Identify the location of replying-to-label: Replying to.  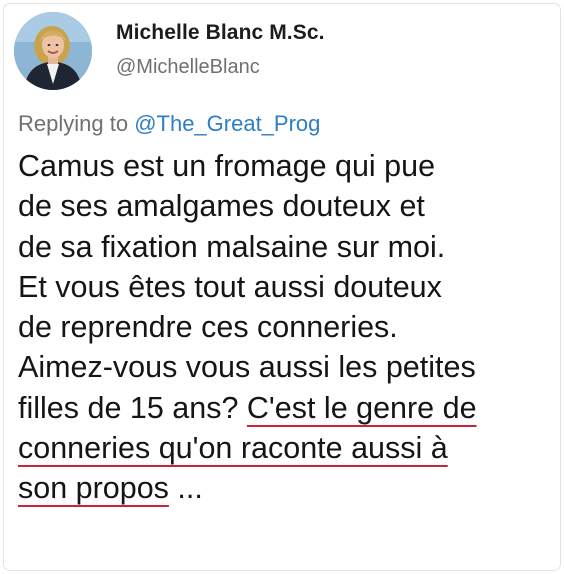
(76, 123).